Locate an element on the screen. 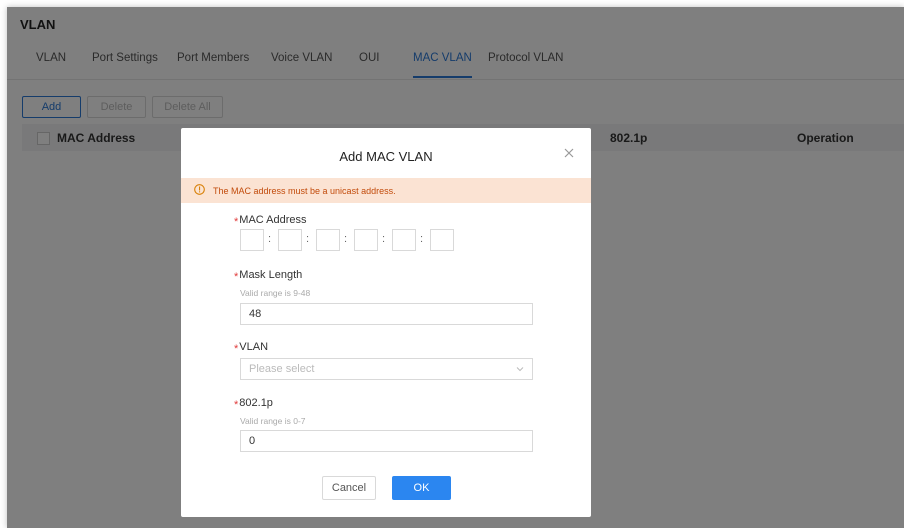  mask-length-label: *Mask Length is located at coordinates (268, 276).